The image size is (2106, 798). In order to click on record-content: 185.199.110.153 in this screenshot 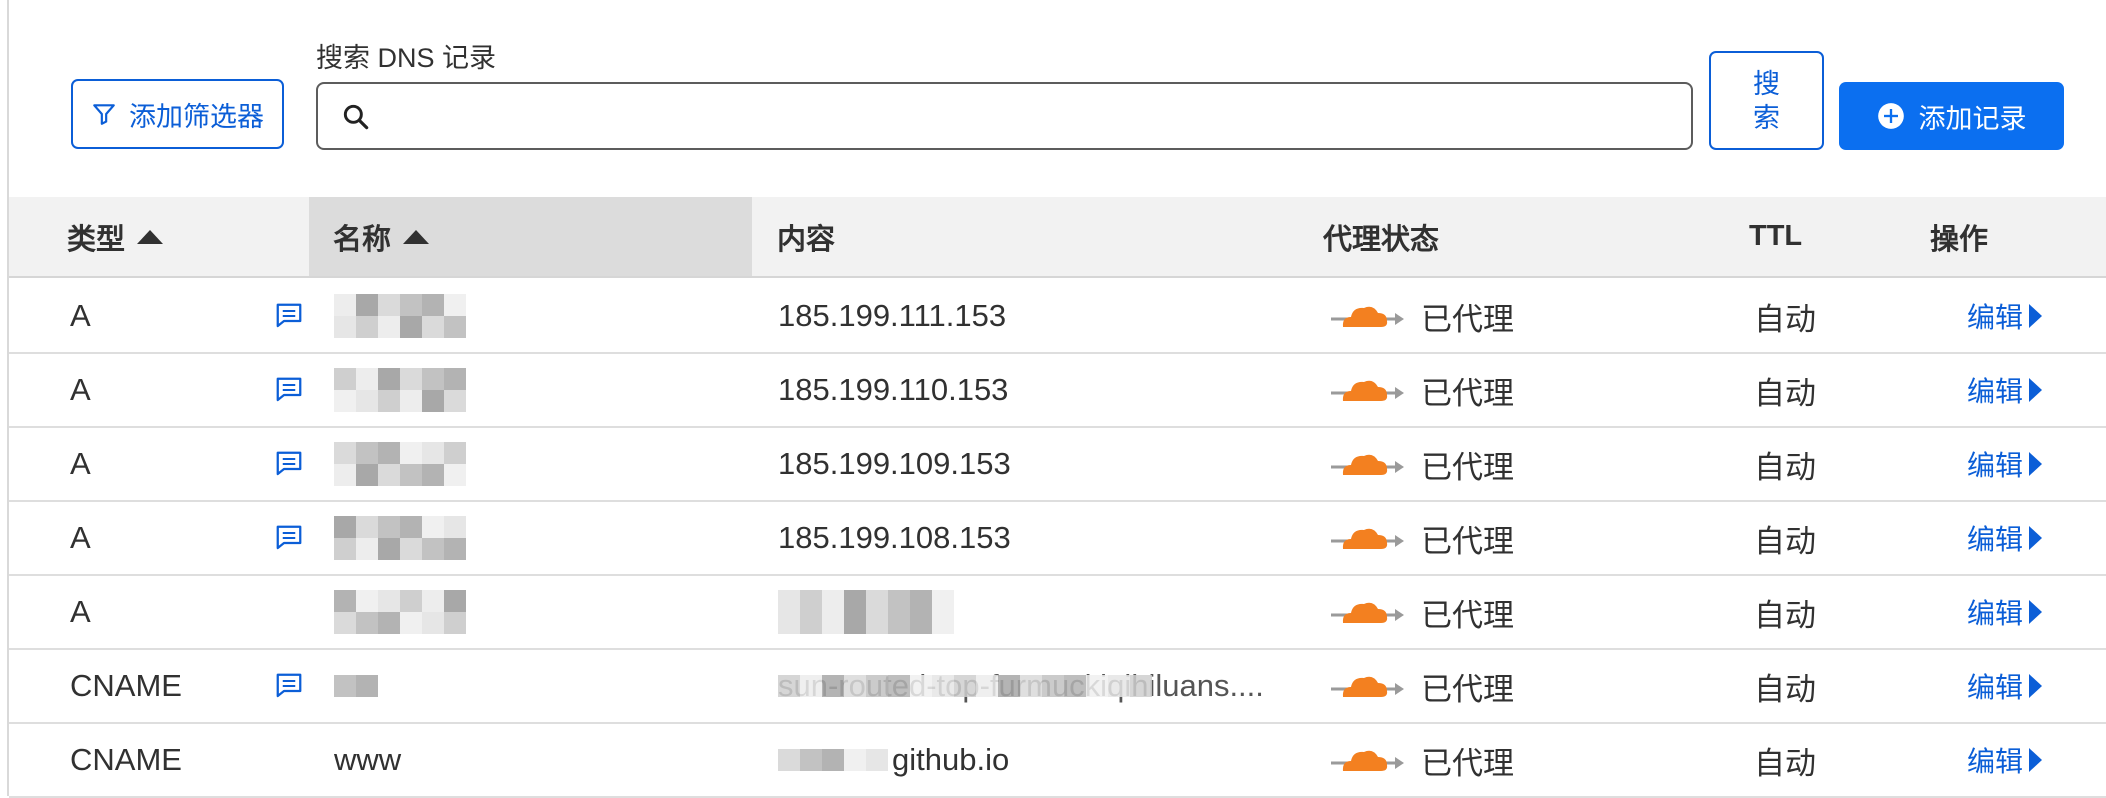, I will do `click(1048, 390)`.